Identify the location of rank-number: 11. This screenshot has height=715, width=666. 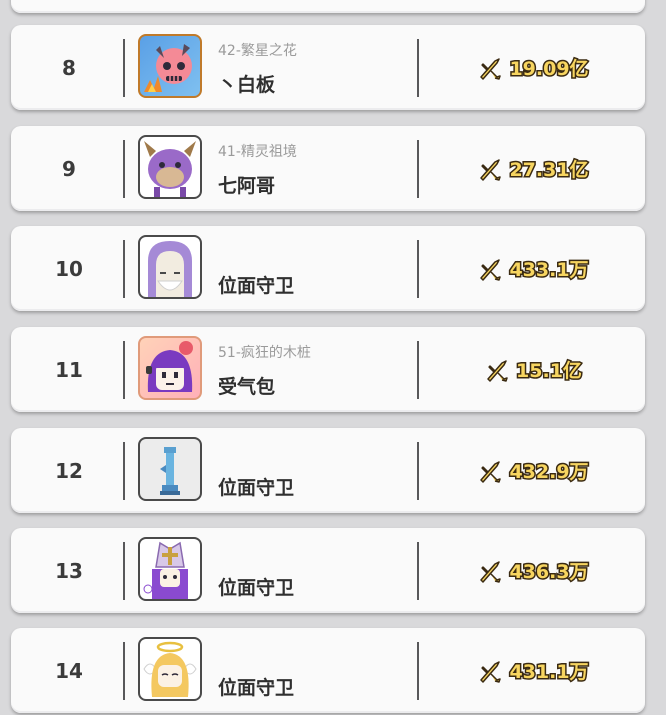
(69, 369).